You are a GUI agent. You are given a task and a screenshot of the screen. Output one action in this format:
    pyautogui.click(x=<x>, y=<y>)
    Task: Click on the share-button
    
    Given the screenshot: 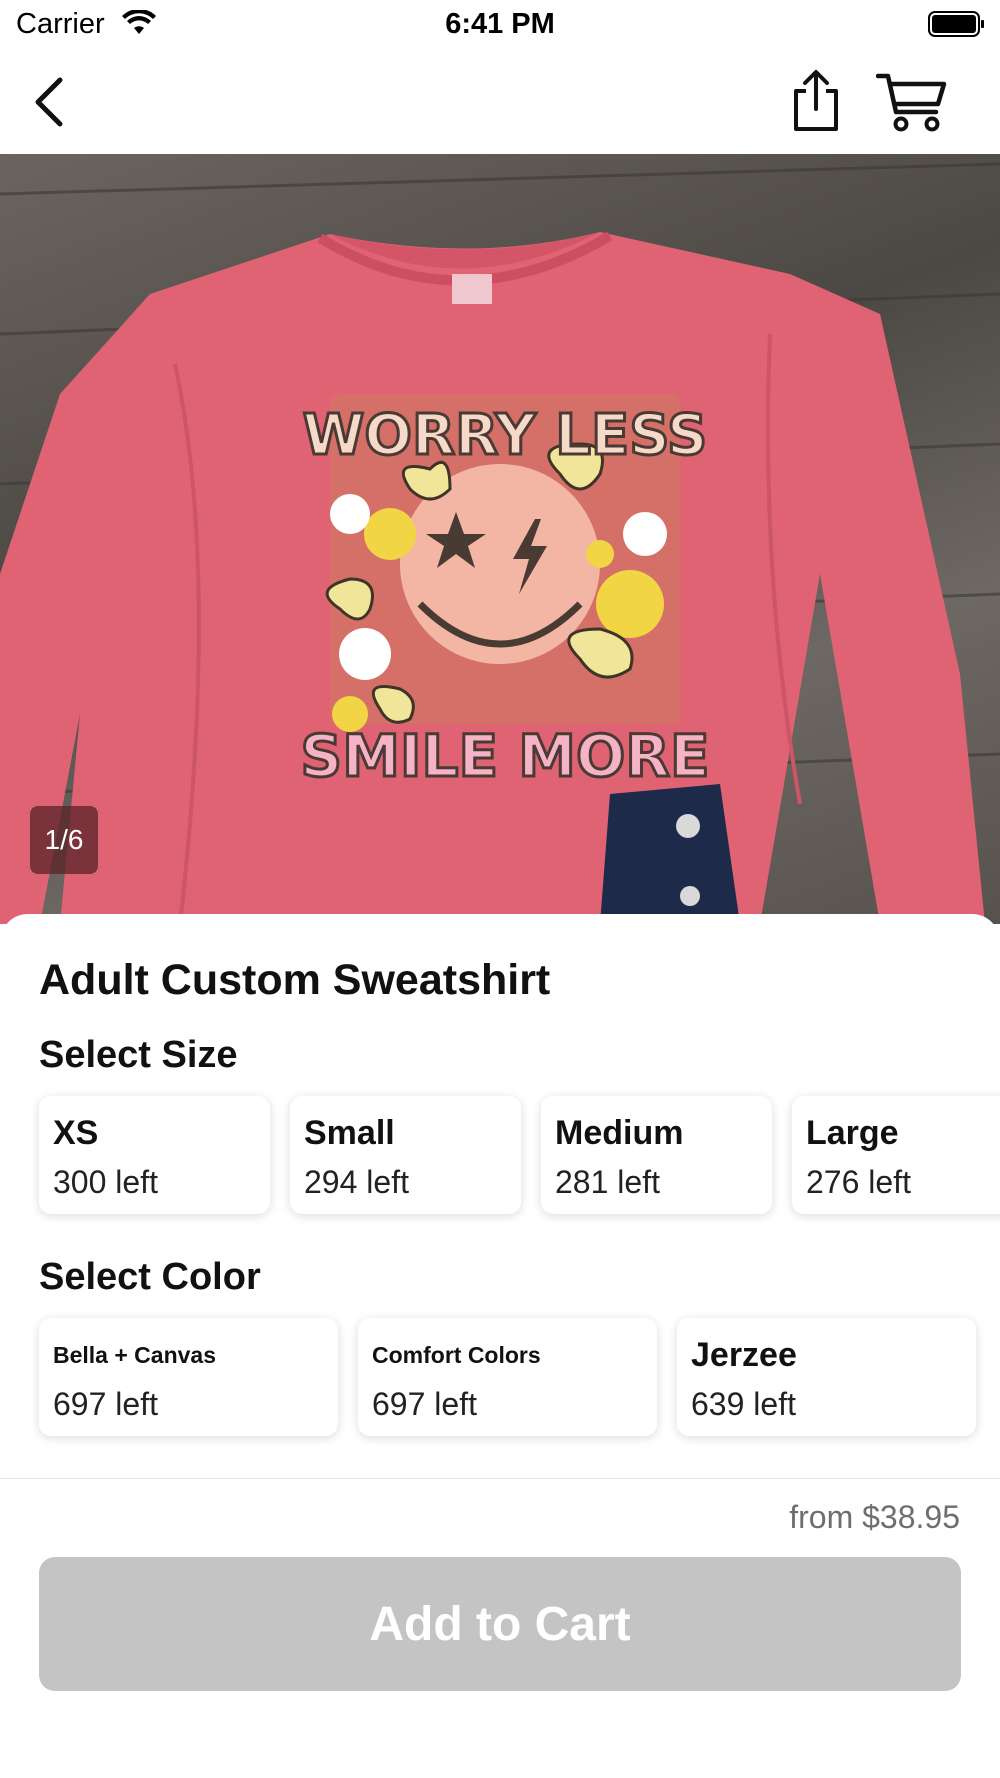 What is the action you would take?
    pyautogui.click(x=816, y=101)
    